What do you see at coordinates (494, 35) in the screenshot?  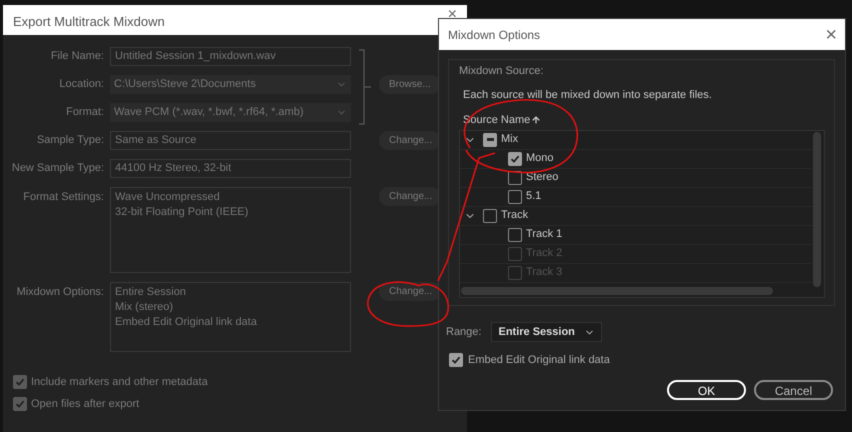 I see `window-title: Mixdown Options` at bounding box center [494, 35].